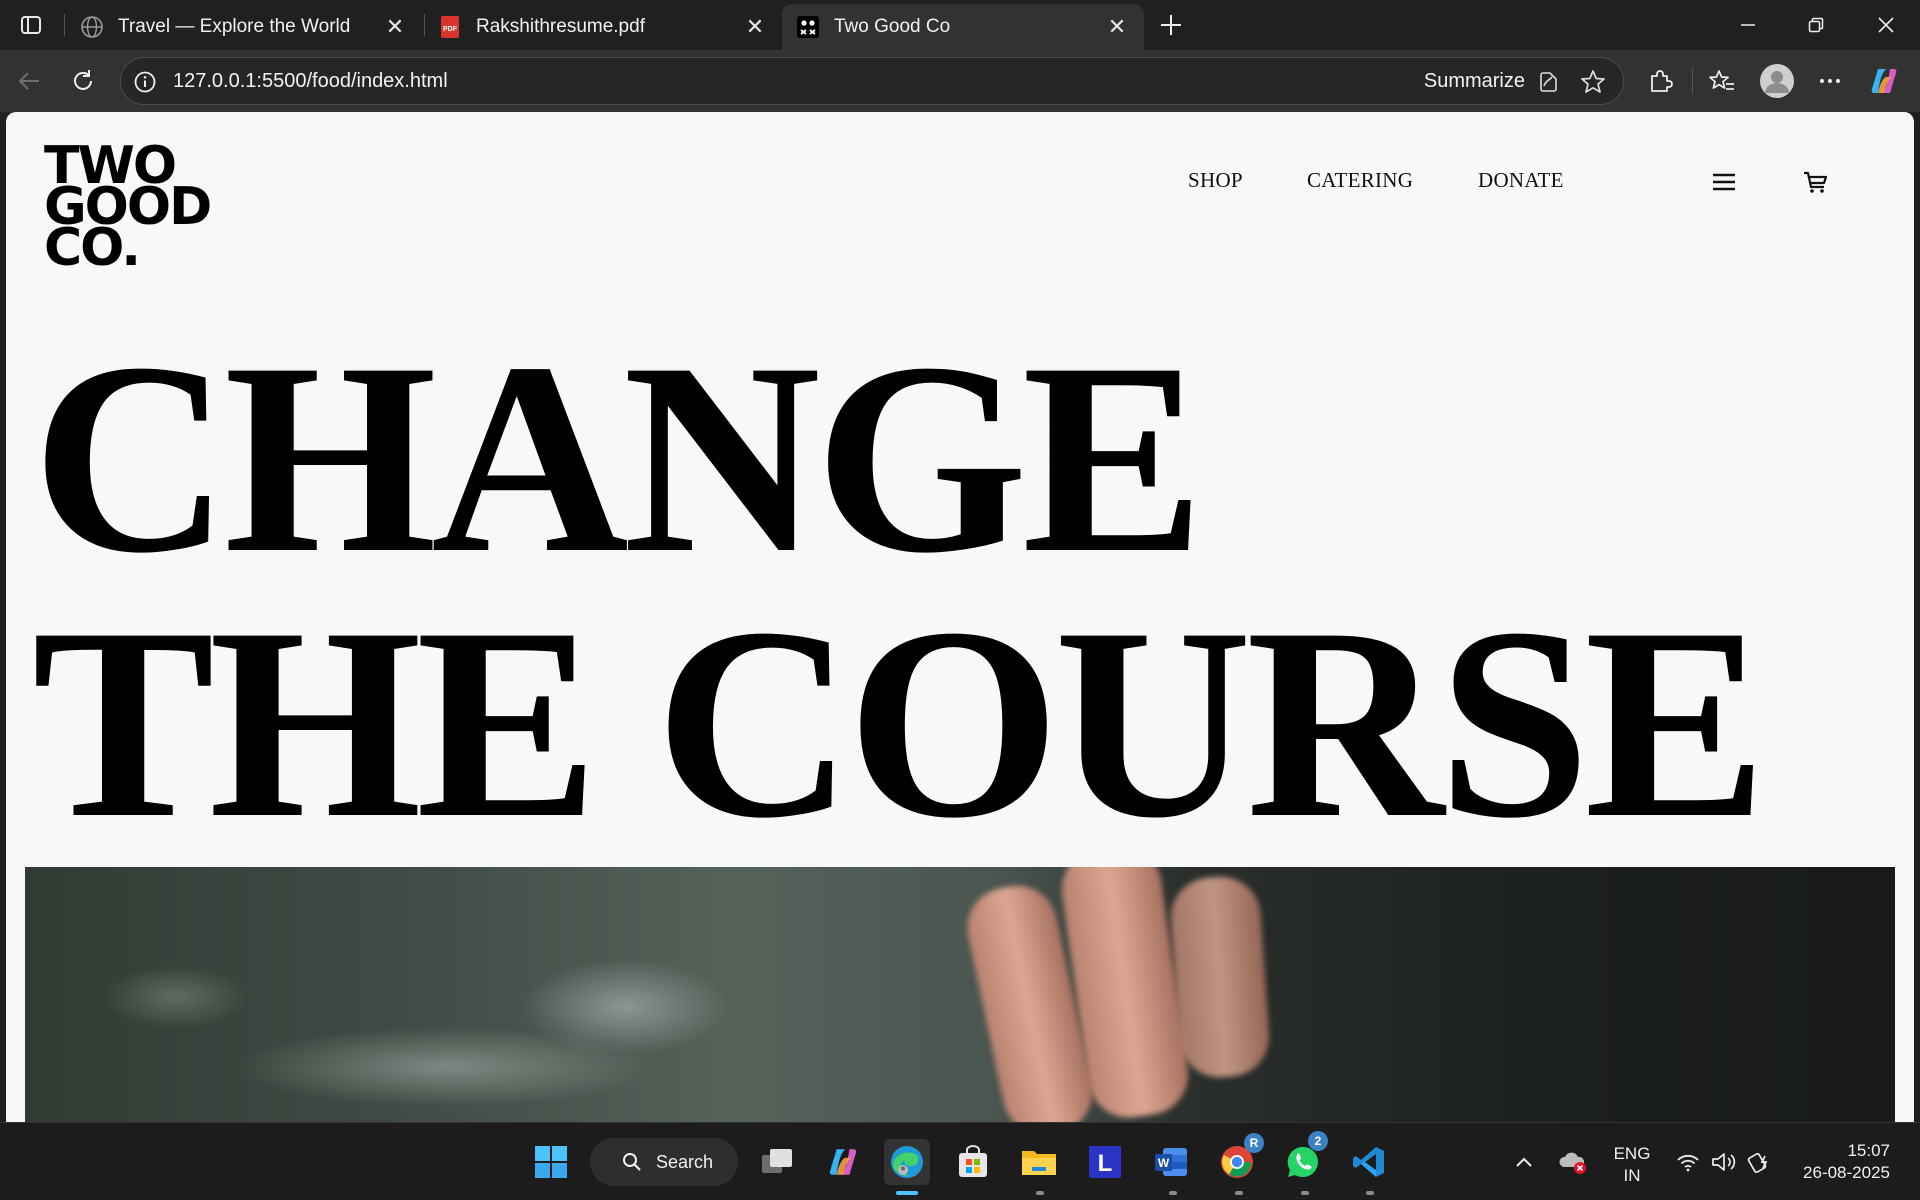 Image resolution: width=1920 pixels, height=1200 pixels. I want to click on nav-shop: SHOP, so click(1215, 180).